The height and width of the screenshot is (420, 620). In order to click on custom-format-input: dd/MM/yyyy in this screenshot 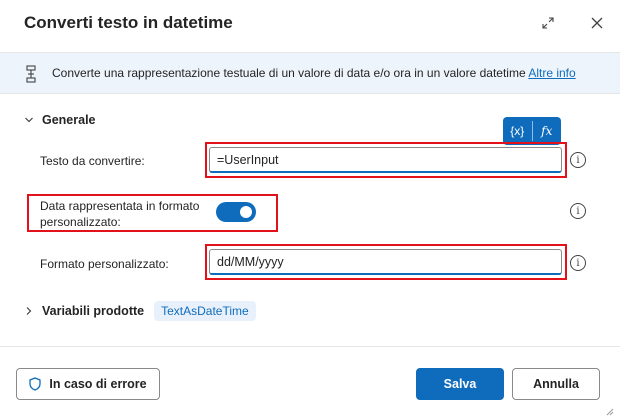, I will do `click(385, 262)`.